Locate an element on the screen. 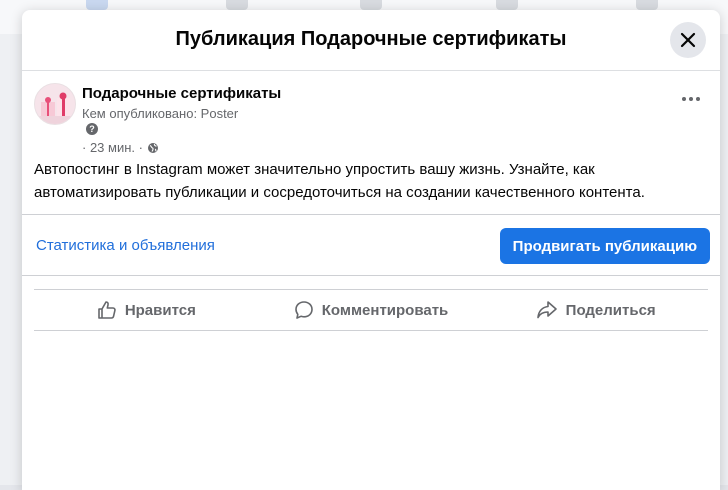 This screenshot has height=490, width=728. comment-icon is located at coordinates (303, 310).